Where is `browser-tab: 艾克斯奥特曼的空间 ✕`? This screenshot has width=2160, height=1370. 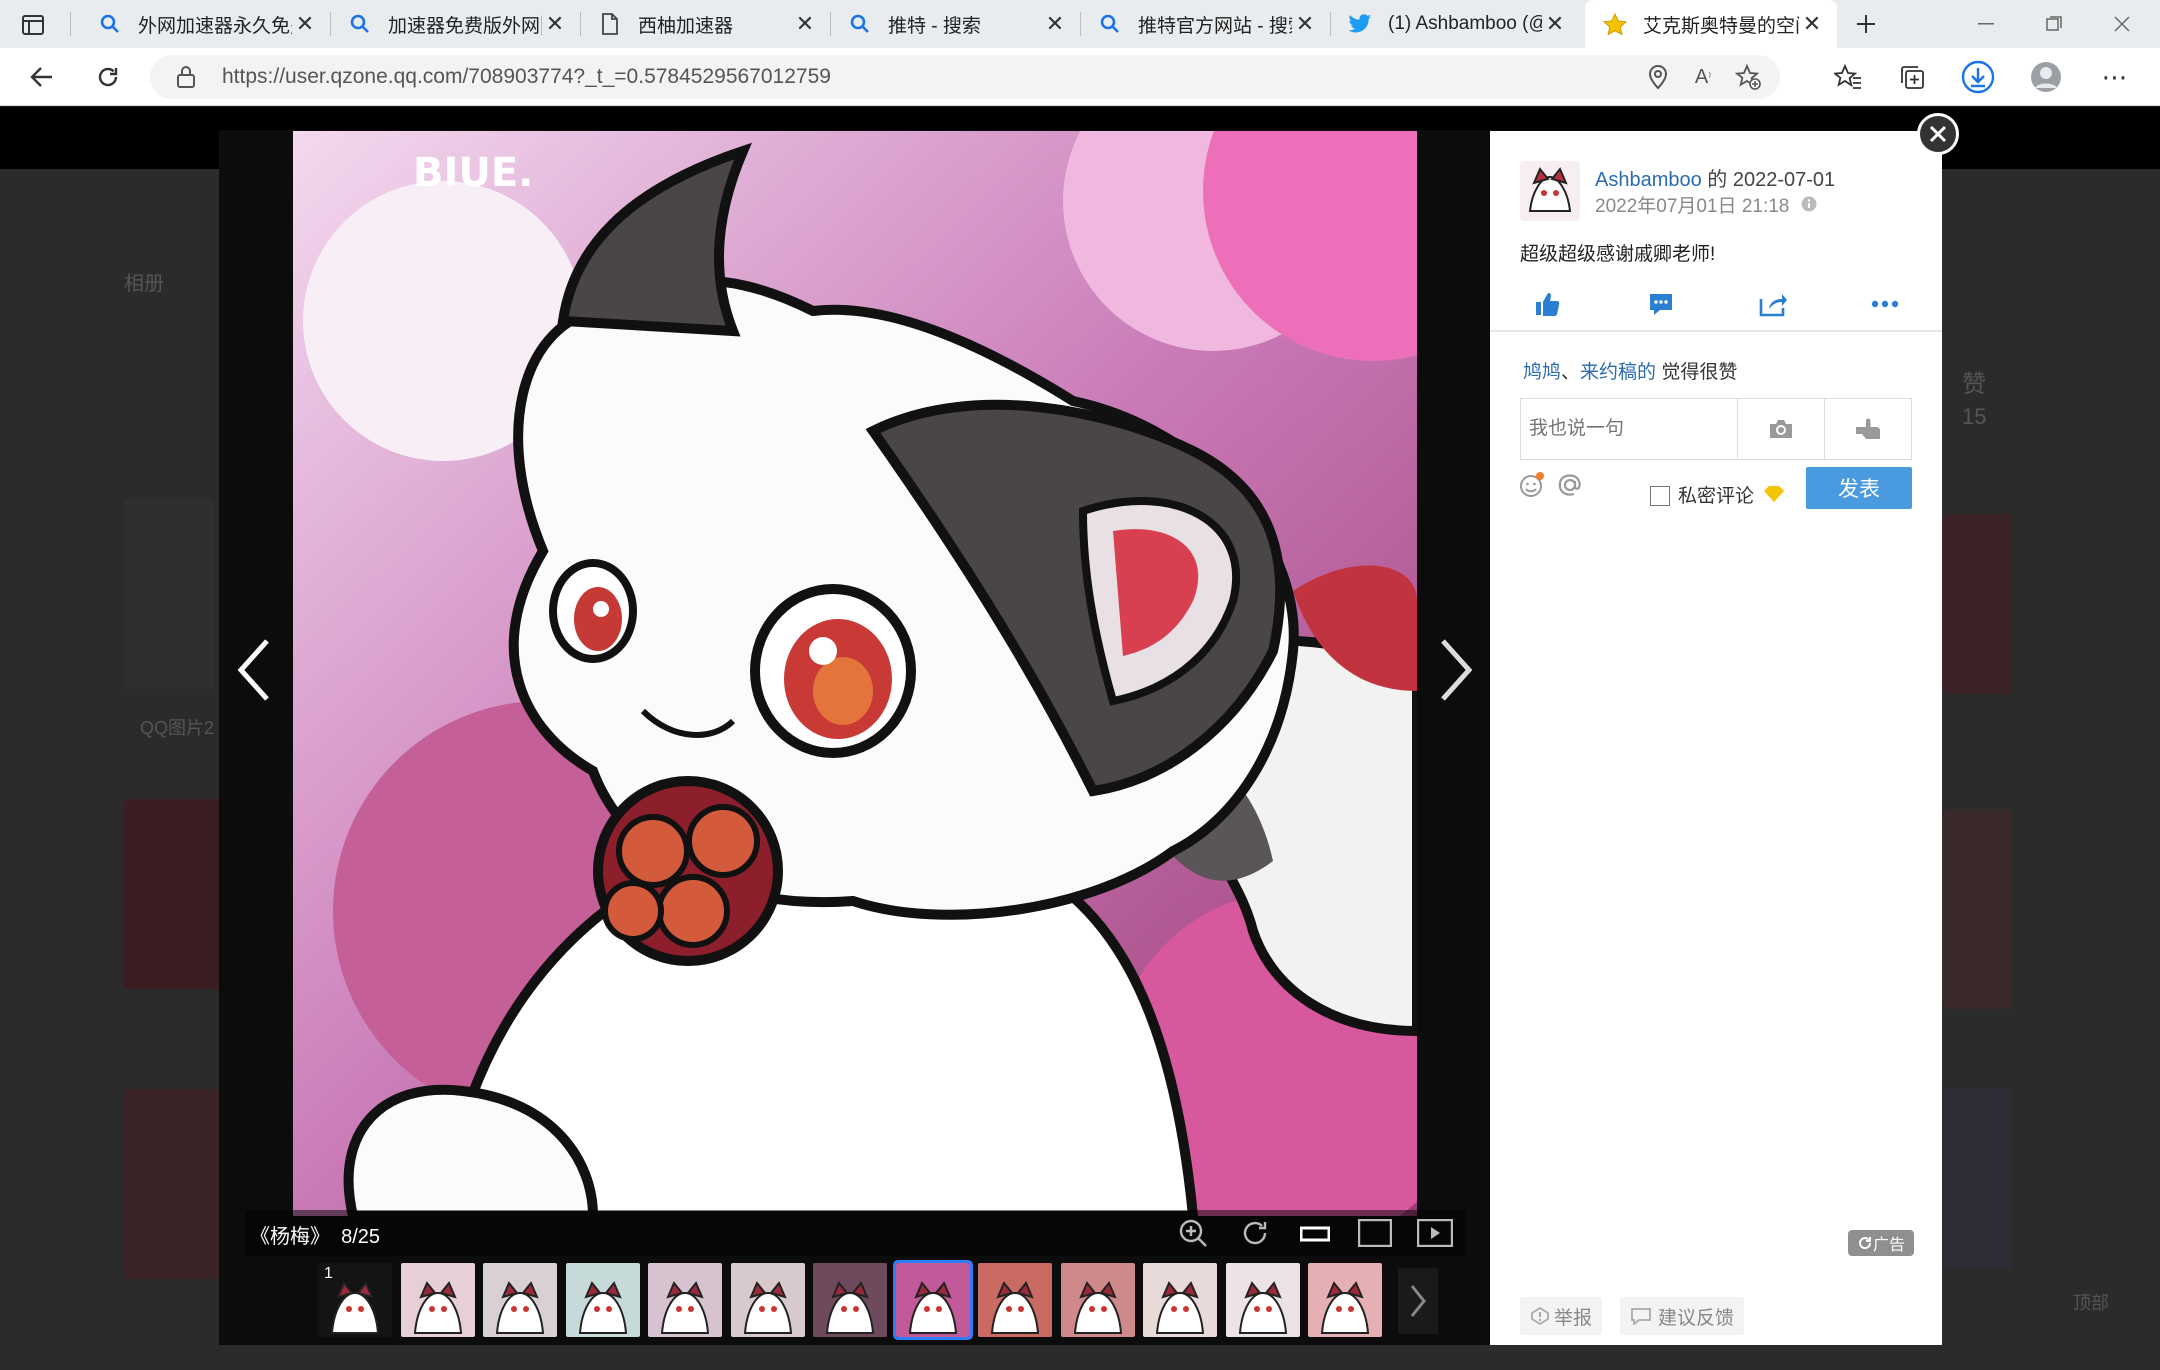
browser-tab: 艾克斯奥特曼的空间 ✕ is located at coordinates (1711, 24).